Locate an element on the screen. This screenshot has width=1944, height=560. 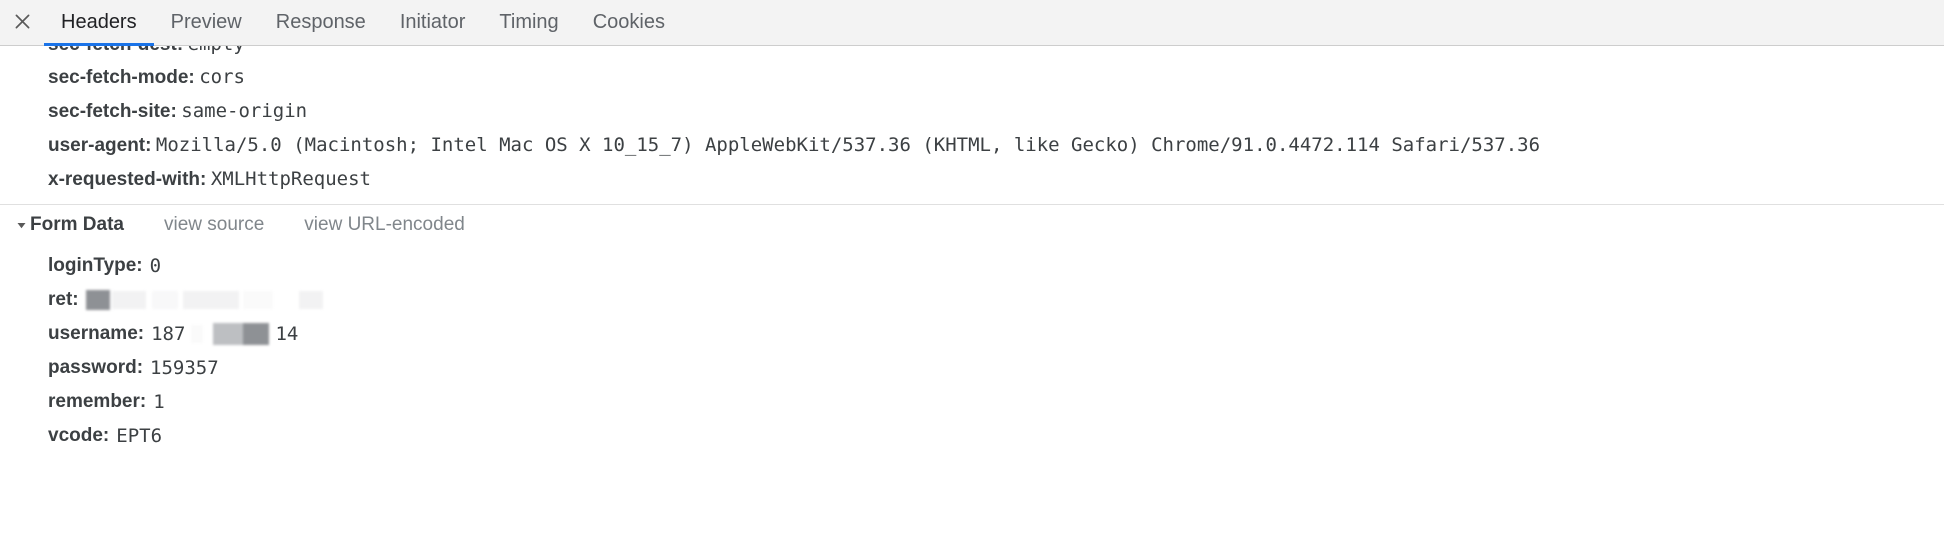
tab-preview: Preview is located at coordinates (206, 22).